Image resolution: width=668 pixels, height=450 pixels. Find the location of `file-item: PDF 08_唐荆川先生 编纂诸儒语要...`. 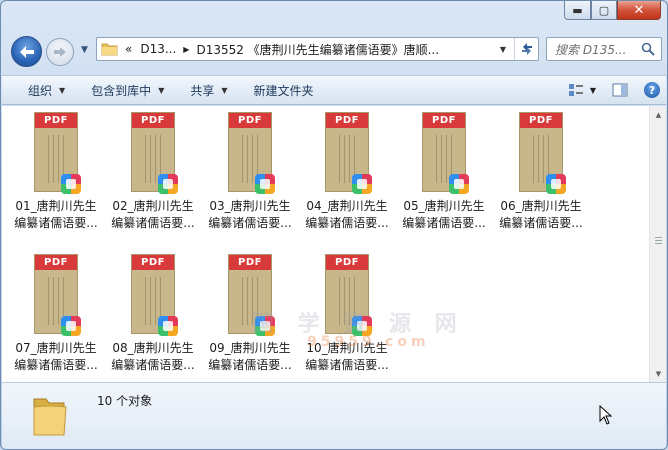

file-item: PDF 08_唐荆川先生 编纂诸儒语要... is located at coordinates (153, 319).